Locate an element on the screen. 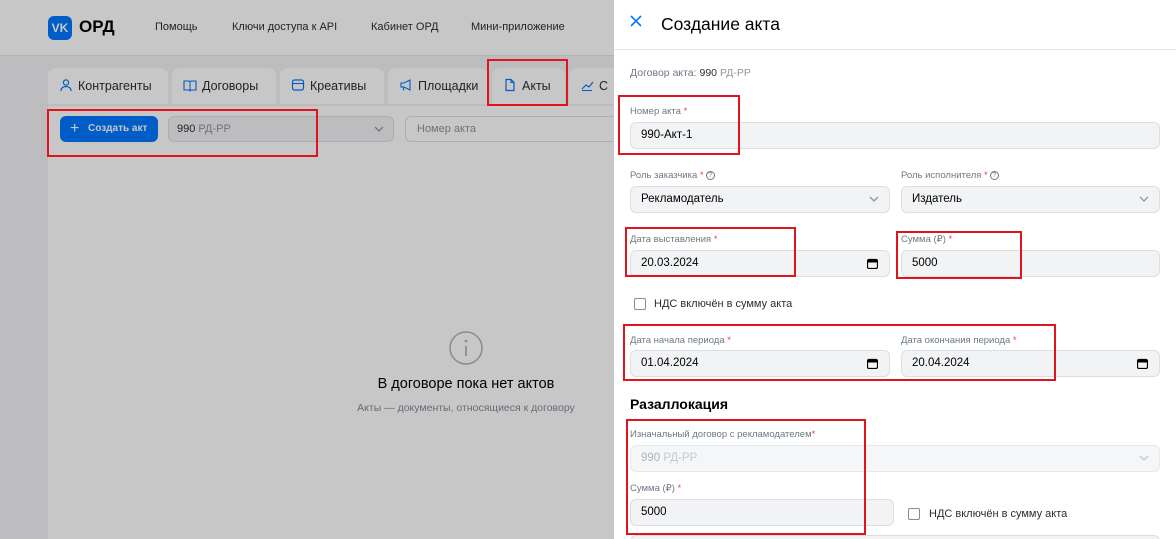 Image resolution: width=1176 pixels, height=539 pixels. vat-checkbox is located at coordinates (640, 304).